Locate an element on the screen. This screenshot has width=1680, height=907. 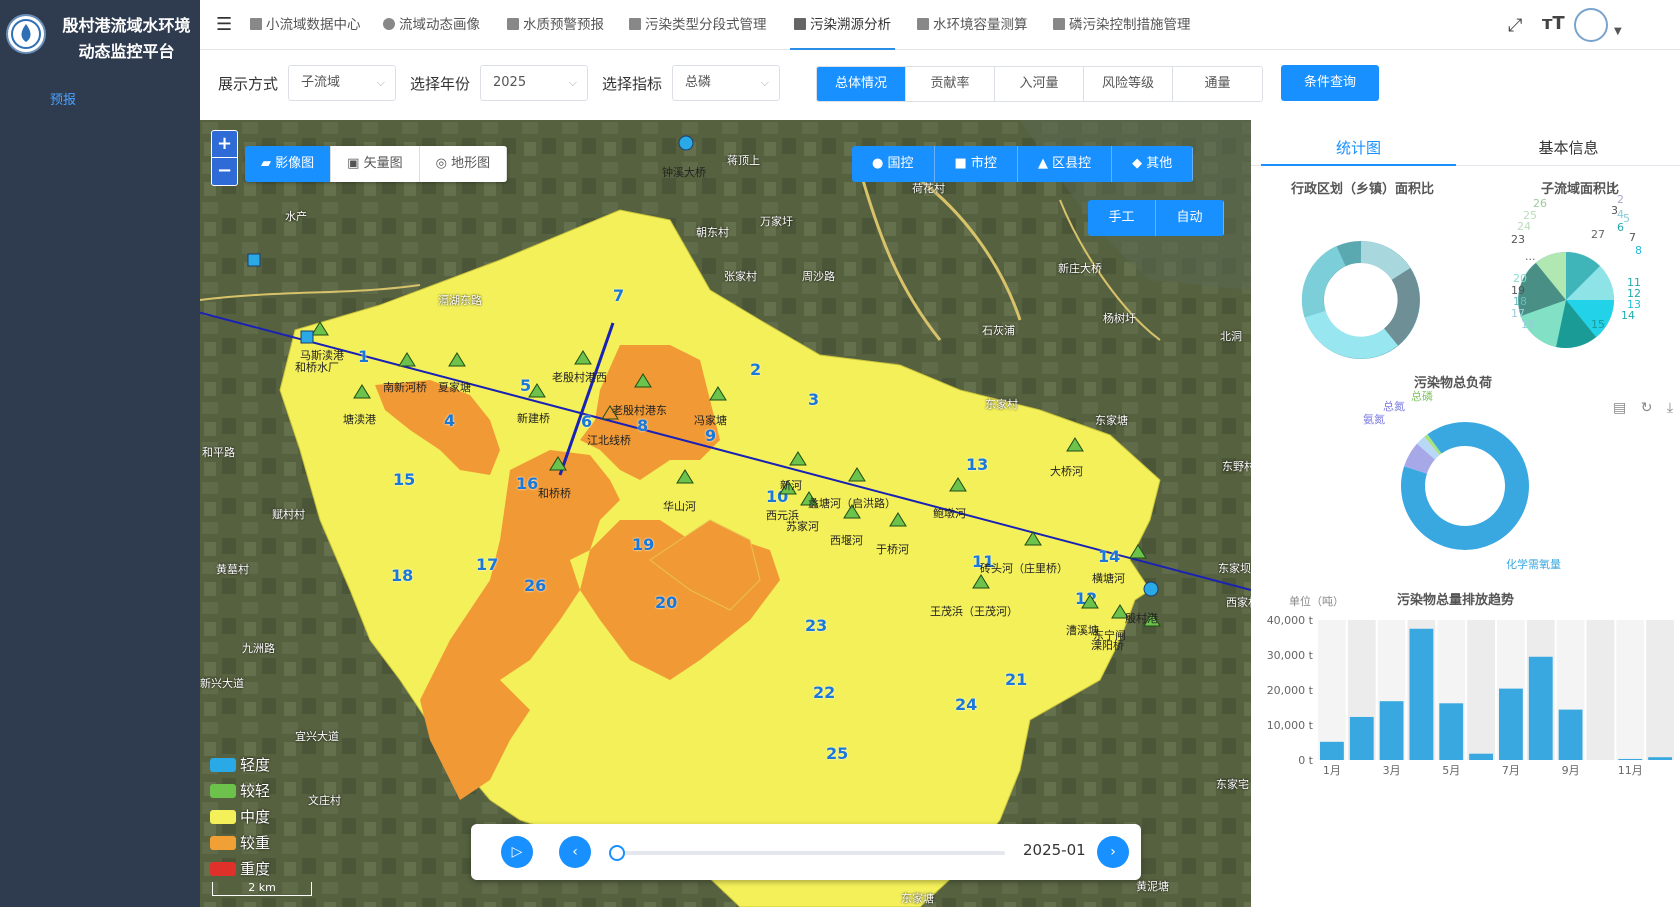
station-city: ■ 市控 is located at coordinates (976, 164).